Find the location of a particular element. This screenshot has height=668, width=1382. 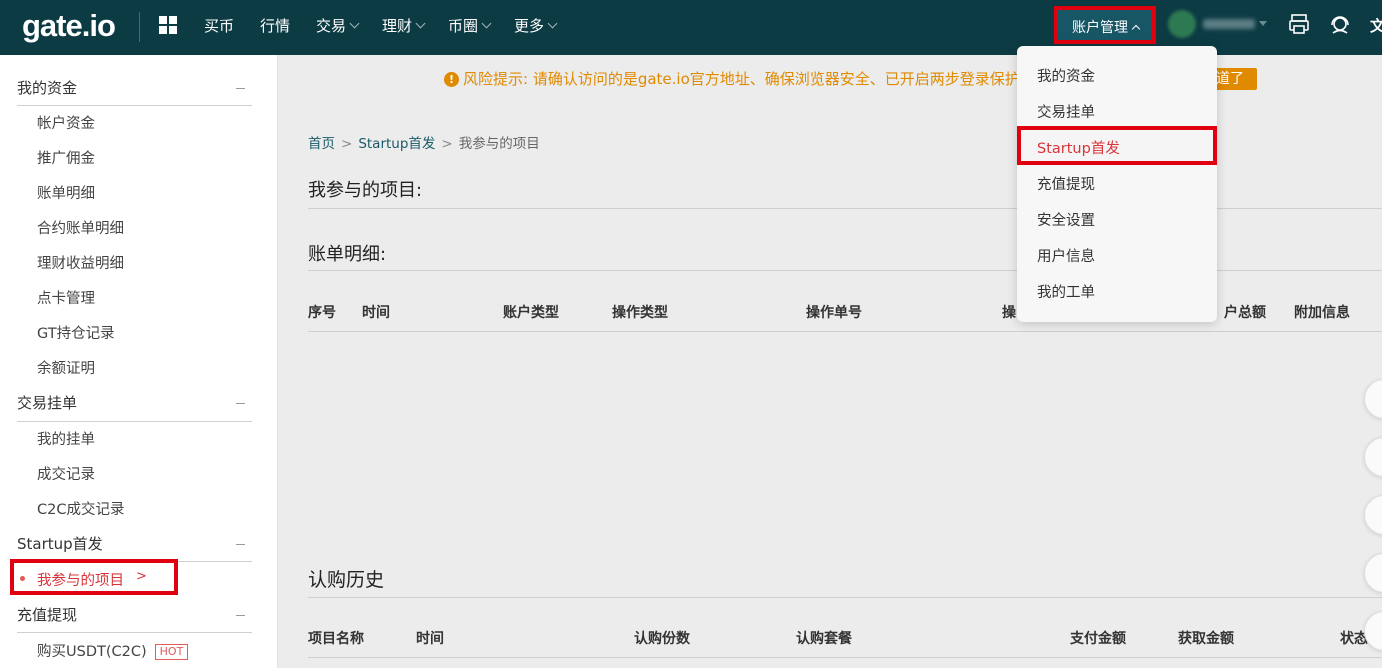

sidebar-item: 账单明细 is located at coordinates (66, 192).